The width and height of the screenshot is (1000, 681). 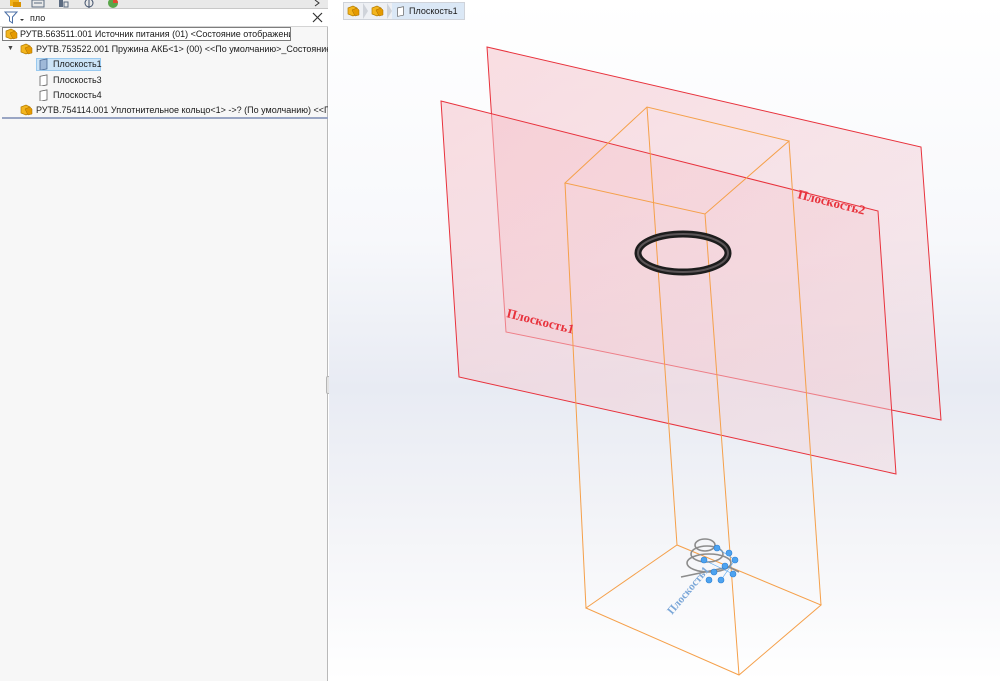 What do you see at coordinates (164, 4) in the screenshot?
I see `panel-tabs` at bounding box center [164, 4].